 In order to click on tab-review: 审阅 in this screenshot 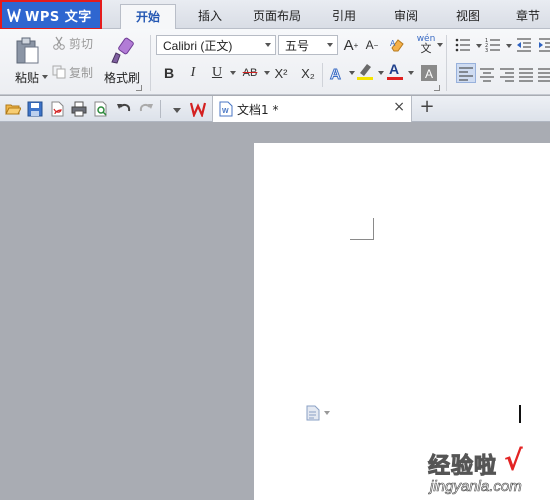, I will do `click(406, 16)`.